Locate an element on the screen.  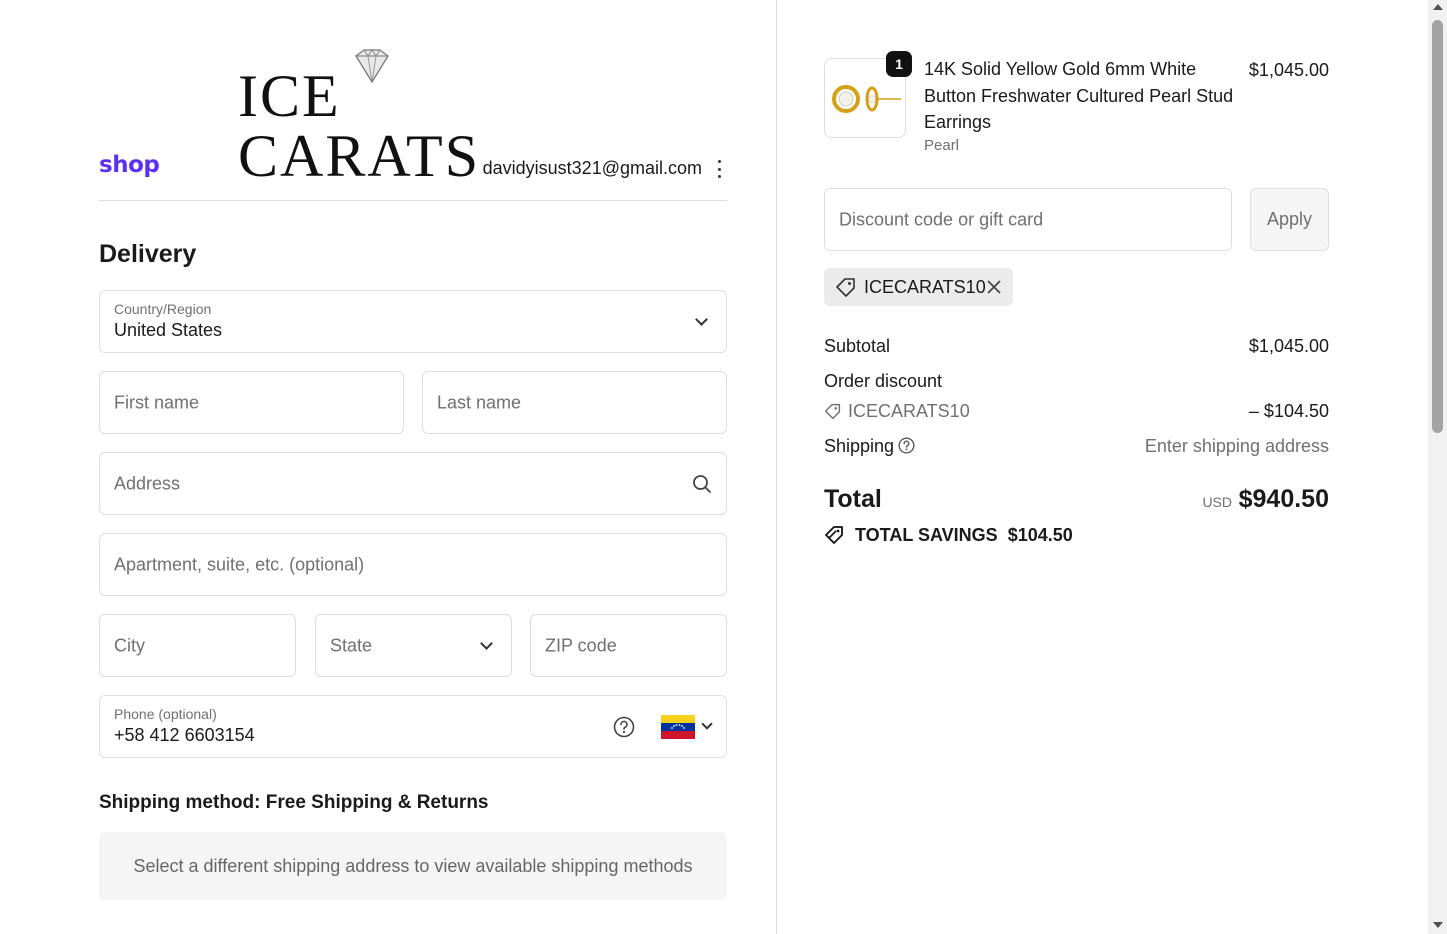
shipping-method-heading: Shipping method: Free Shipping & Returns is located at coordinates (294, 802).